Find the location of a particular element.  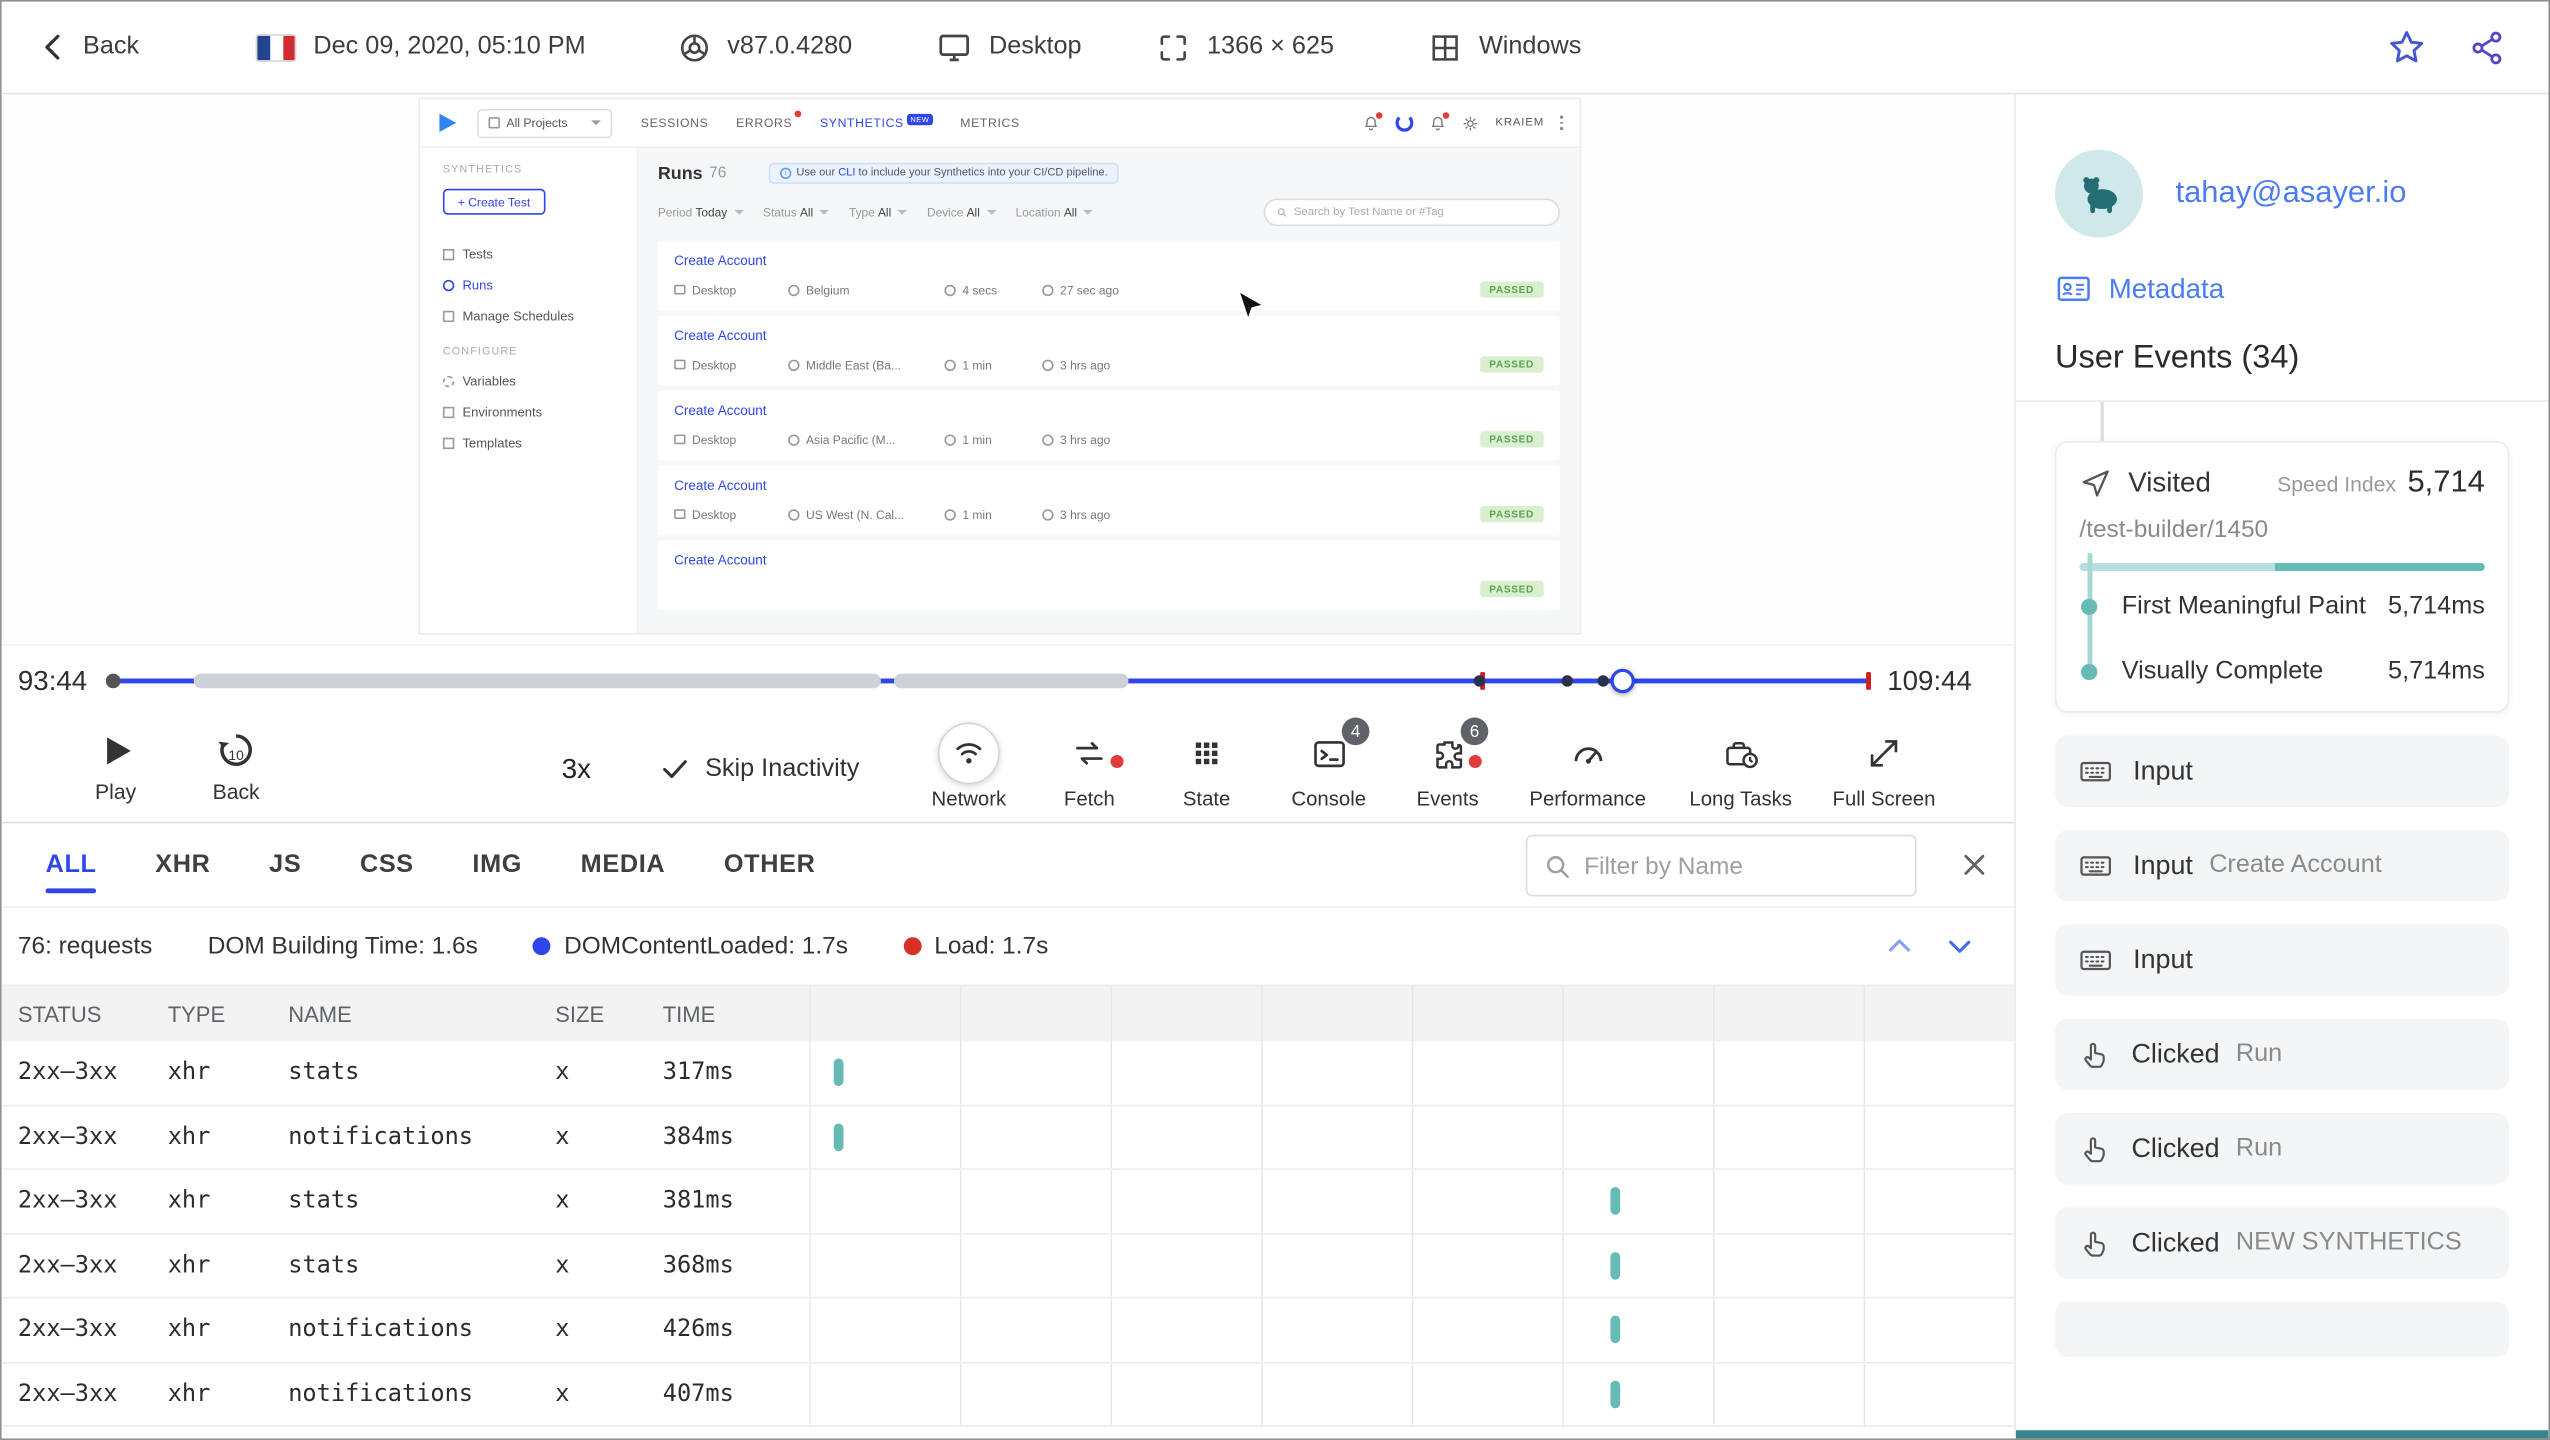

favorite-star-button is located at coordinates (2406, 47).